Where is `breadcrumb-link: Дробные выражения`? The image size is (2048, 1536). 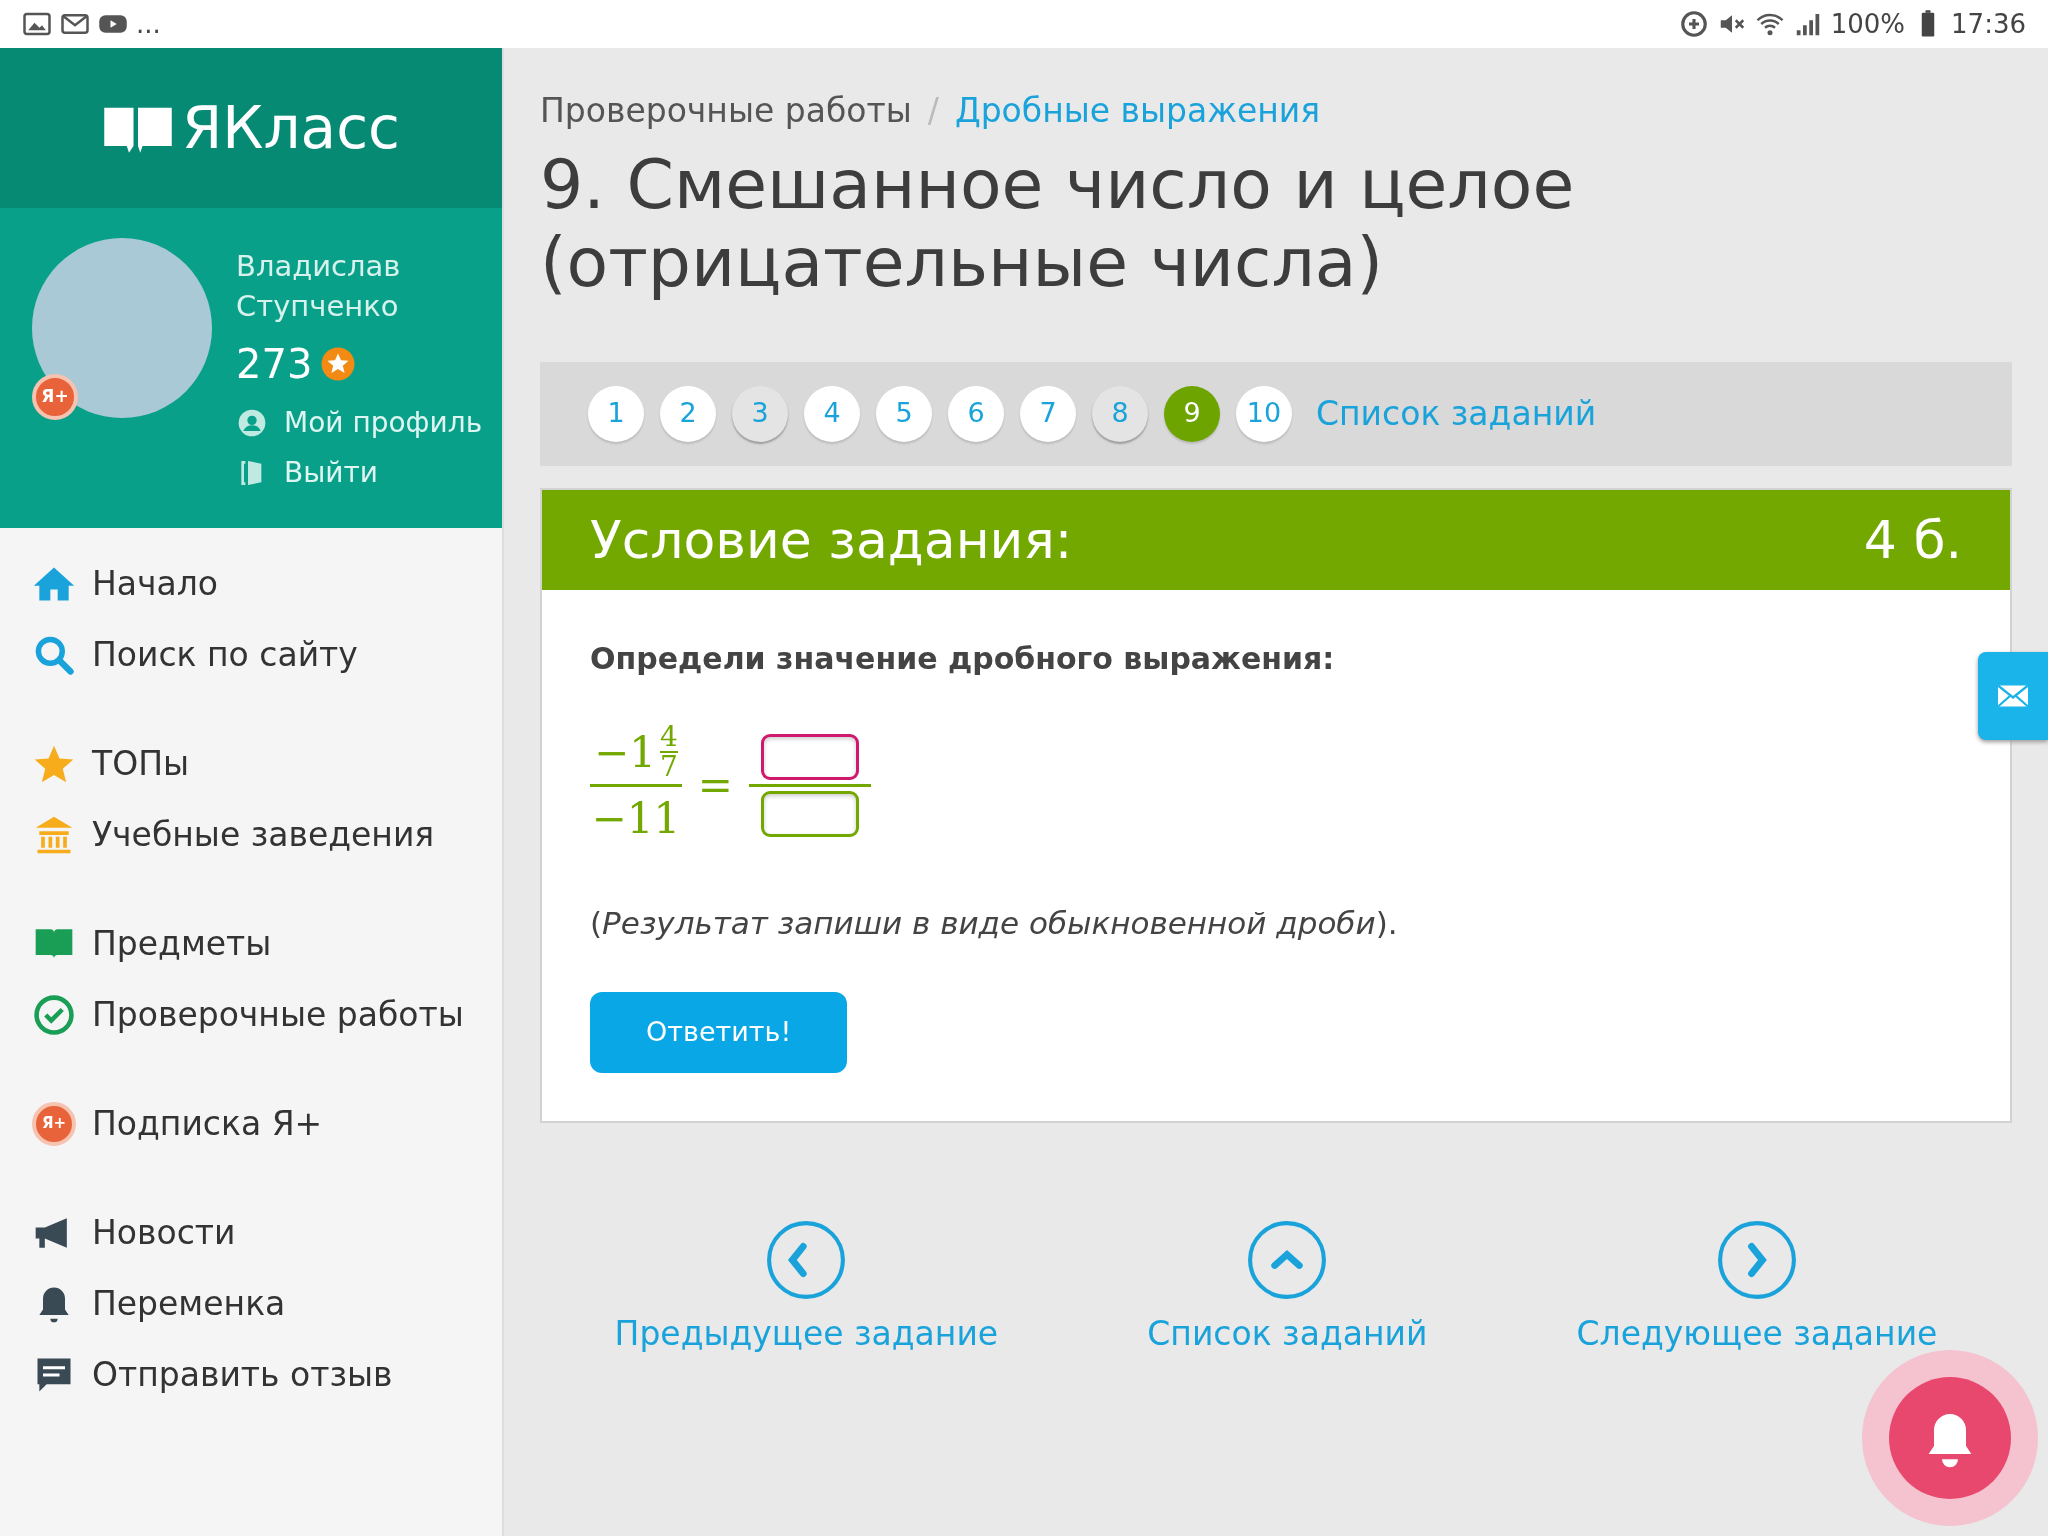
breadcrumb-link: Дробные выражения is located at coordinates (1137, 111).